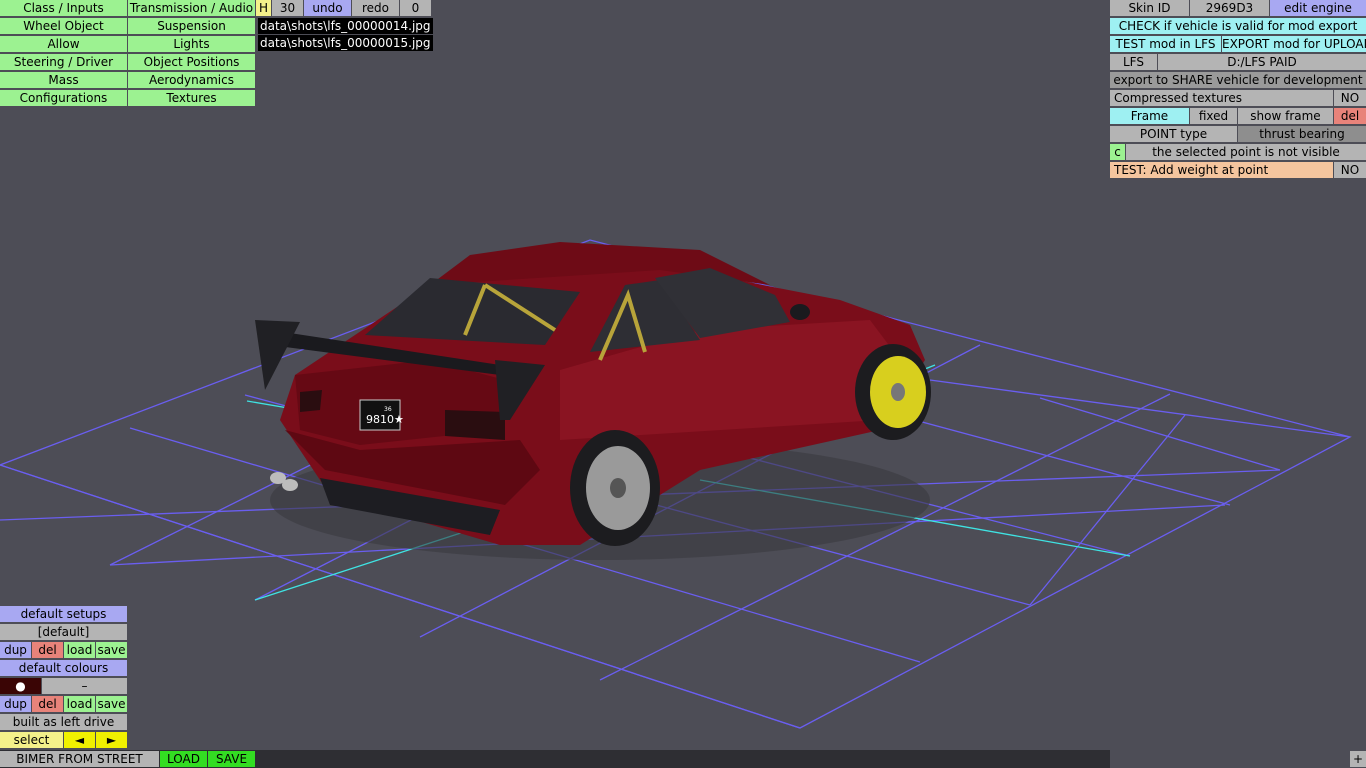 This screenshot has width=1366, height=768. I want to click on skin-id-value: 2969D3, so click(1229, 8).